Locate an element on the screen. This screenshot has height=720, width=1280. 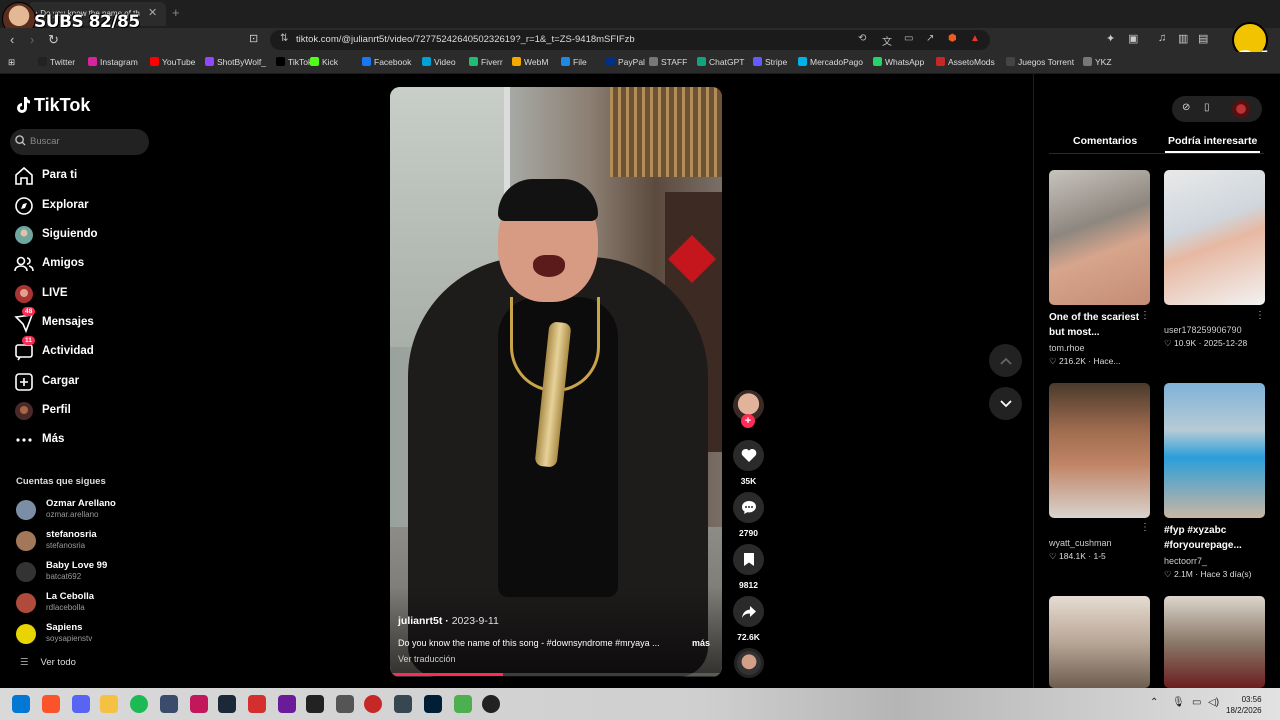
comment-button is located at coordinates (748, 507).